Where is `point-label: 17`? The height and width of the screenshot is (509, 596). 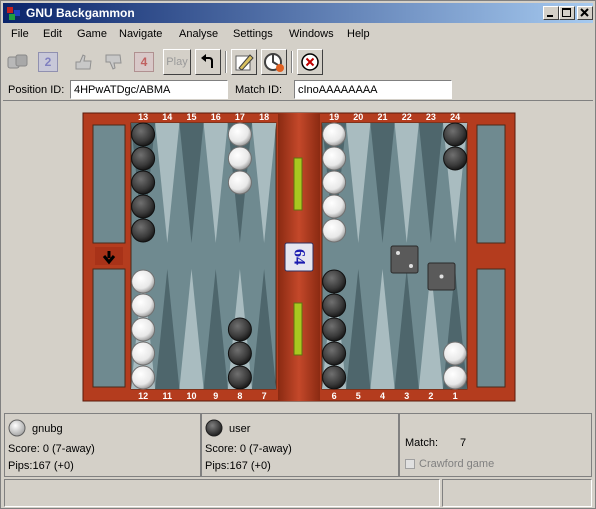 point-label: 17 is located at coordinates (240, 117).